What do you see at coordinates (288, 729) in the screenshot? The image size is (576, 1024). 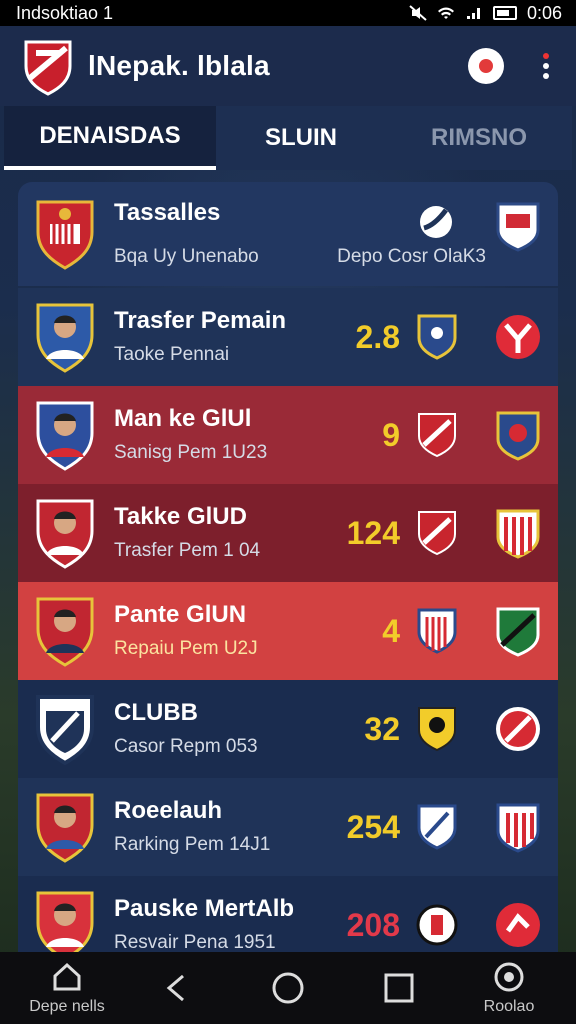 I see `list-item: CLUBB Casor Repm 053 32` at bounding box center [288, 729].